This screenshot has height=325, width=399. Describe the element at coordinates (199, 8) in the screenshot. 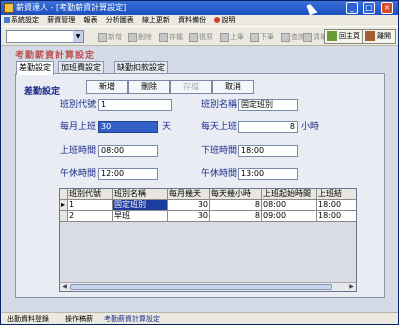

I see `title-bar: 薪資達人 - [考勤薪資計算設定] _ □ ×` at that location.